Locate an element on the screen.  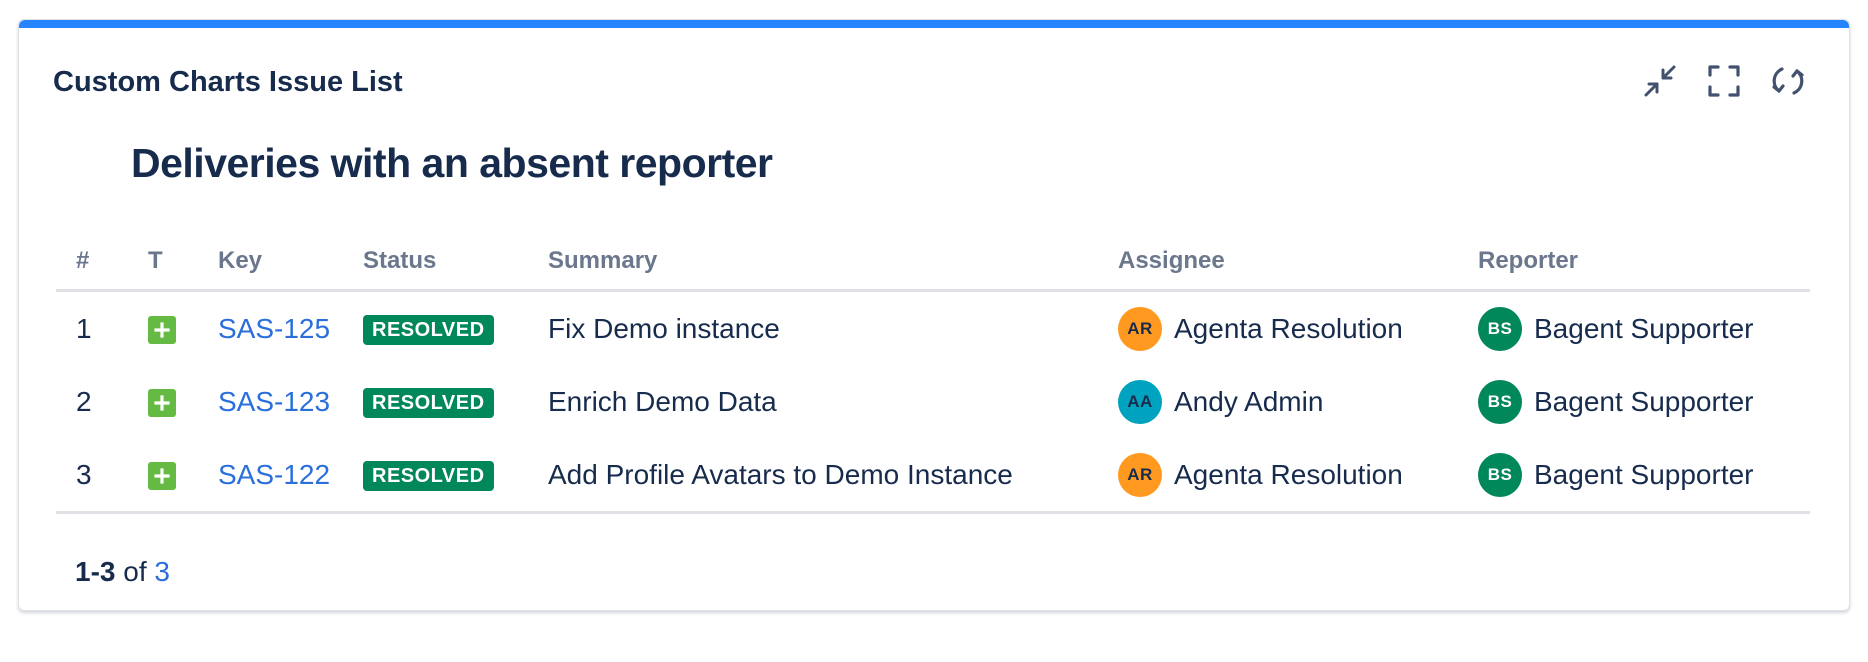
pagination: 1-3 of 3 is located at coordinates (122, 572).